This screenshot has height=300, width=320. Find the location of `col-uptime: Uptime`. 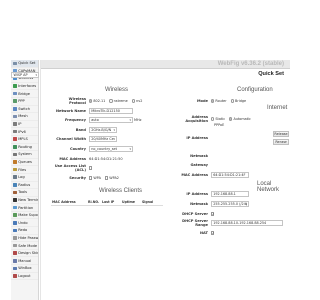

col-uptime: Uptime is located at coordinates (131, 202).